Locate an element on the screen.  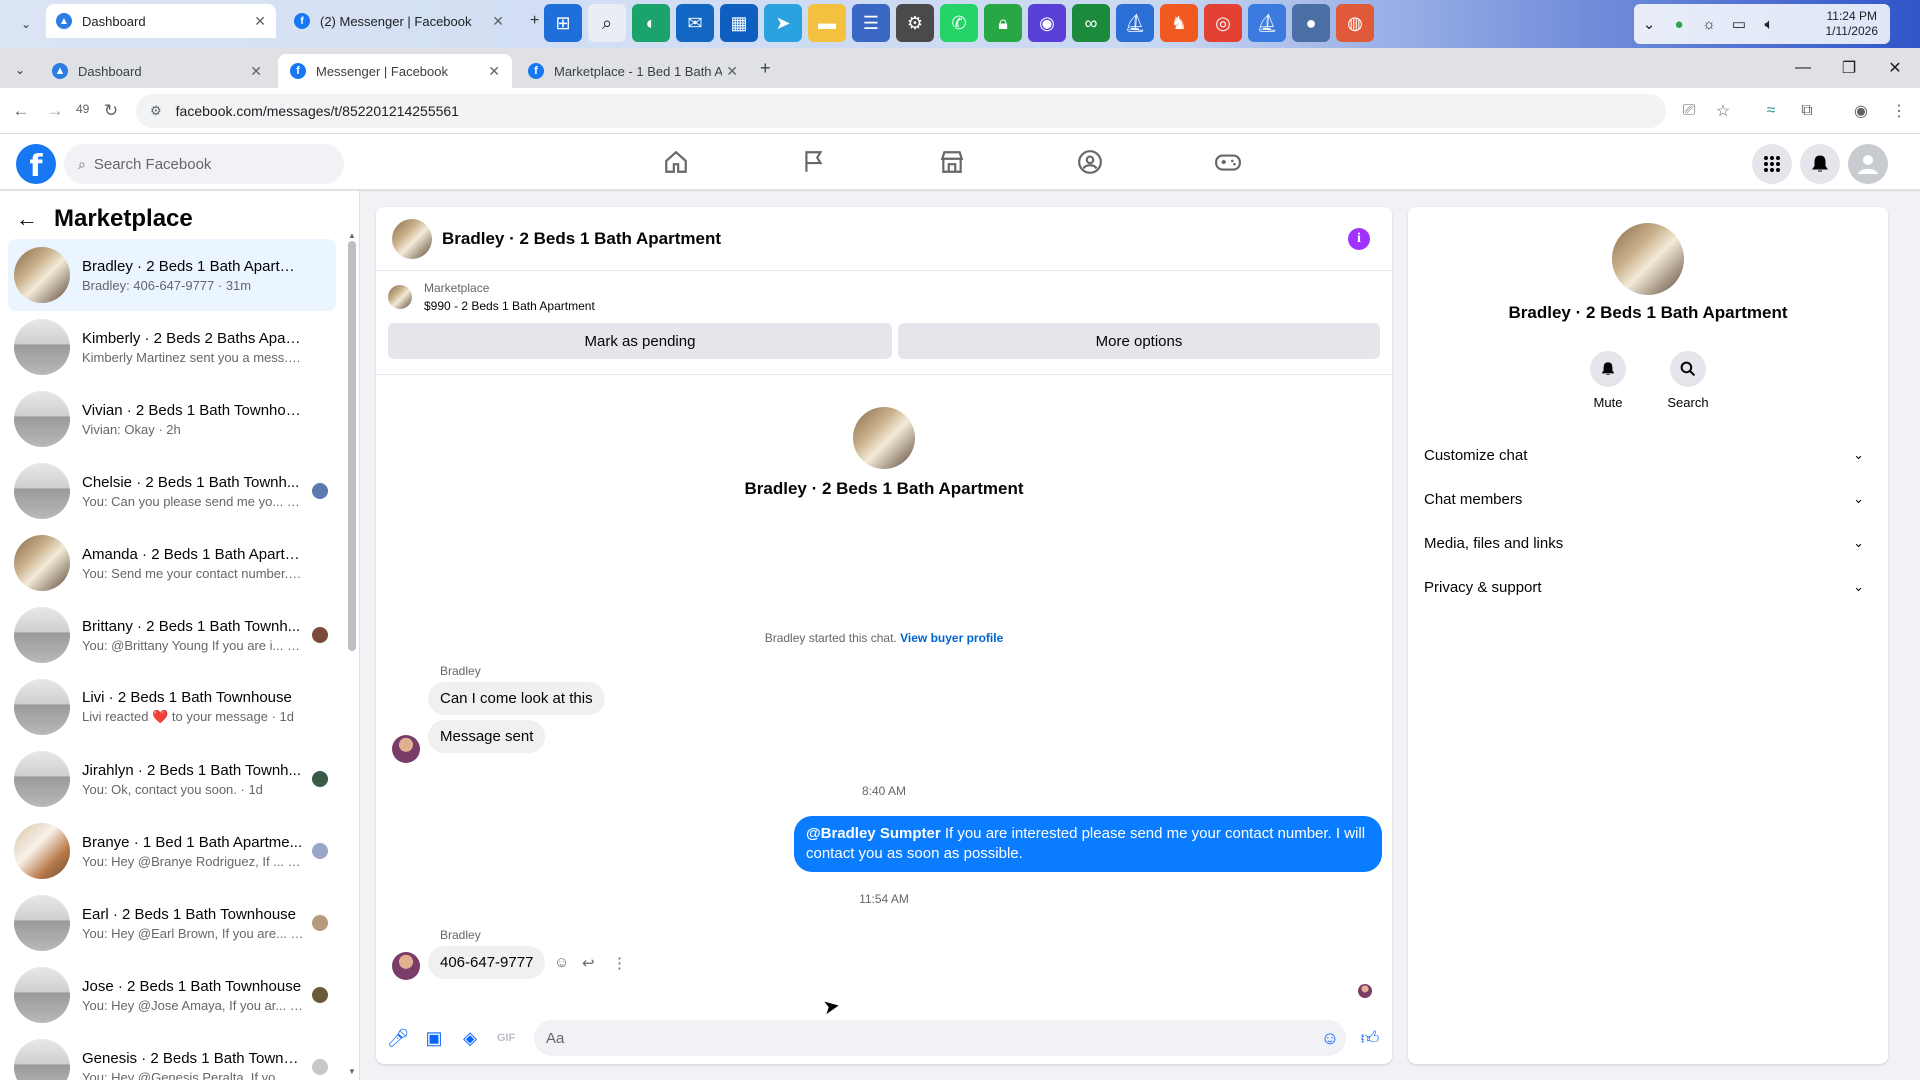
reply-icon: ↩ is located at coordinates (588, 963).